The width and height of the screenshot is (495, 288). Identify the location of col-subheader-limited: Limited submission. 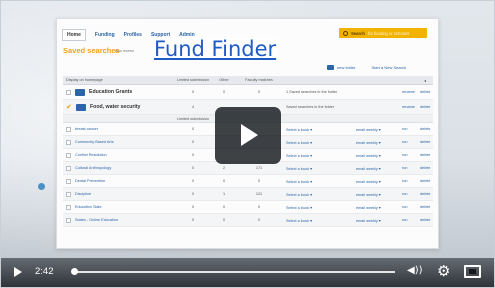
(193, 118).